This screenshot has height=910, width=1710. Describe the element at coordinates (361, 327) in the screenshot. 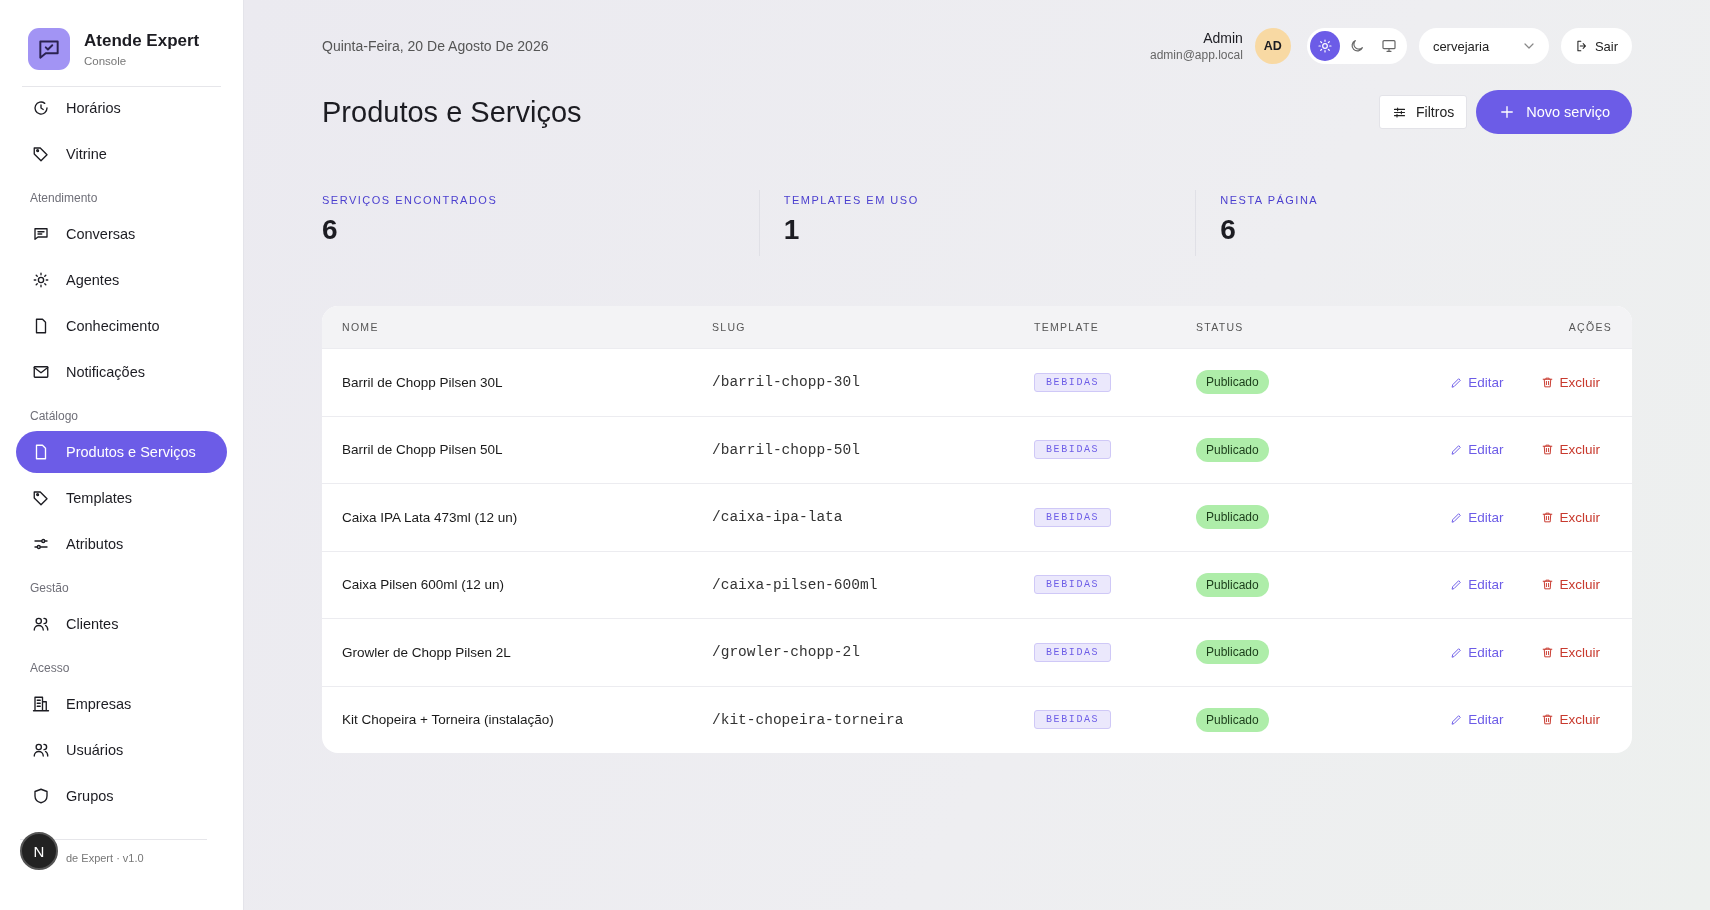

I see `column-header: NOME` at that location.